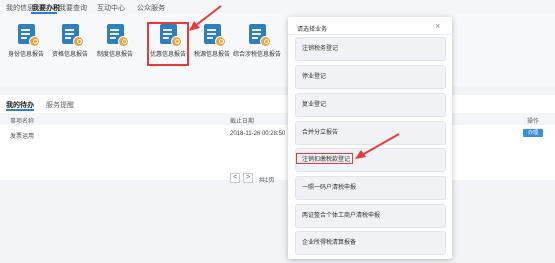 This screenshot has height=263, width=555. What do you see at coordinates (437, 26) in the screenshot?
I see `close-icon: ×` at bounding box center [437, 26].